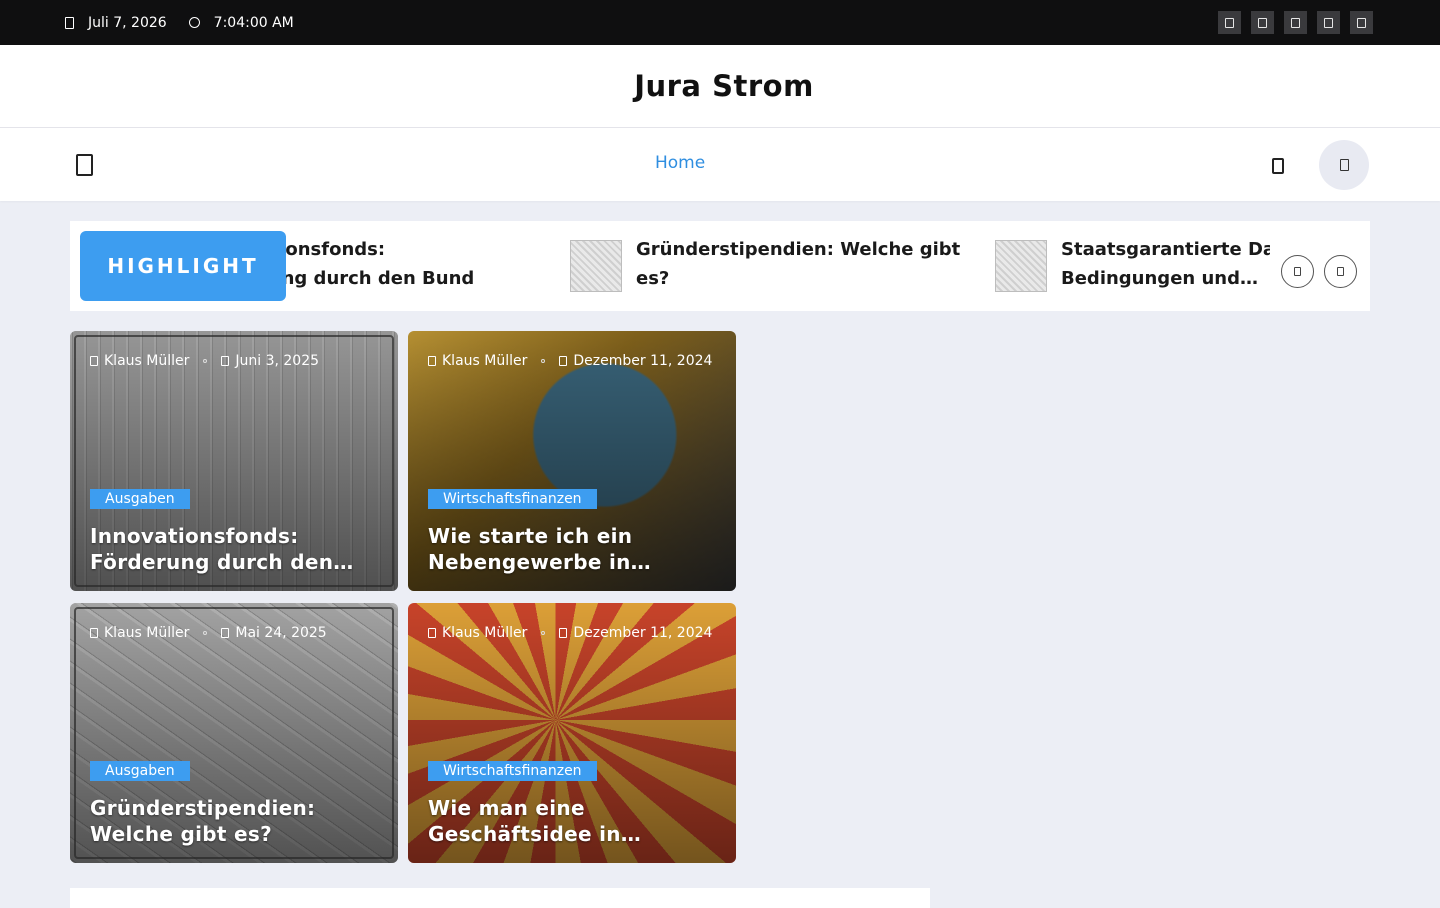 This screenshot has width=1440, height=908. I want to click on nav-home: Home, so click(680, 163).